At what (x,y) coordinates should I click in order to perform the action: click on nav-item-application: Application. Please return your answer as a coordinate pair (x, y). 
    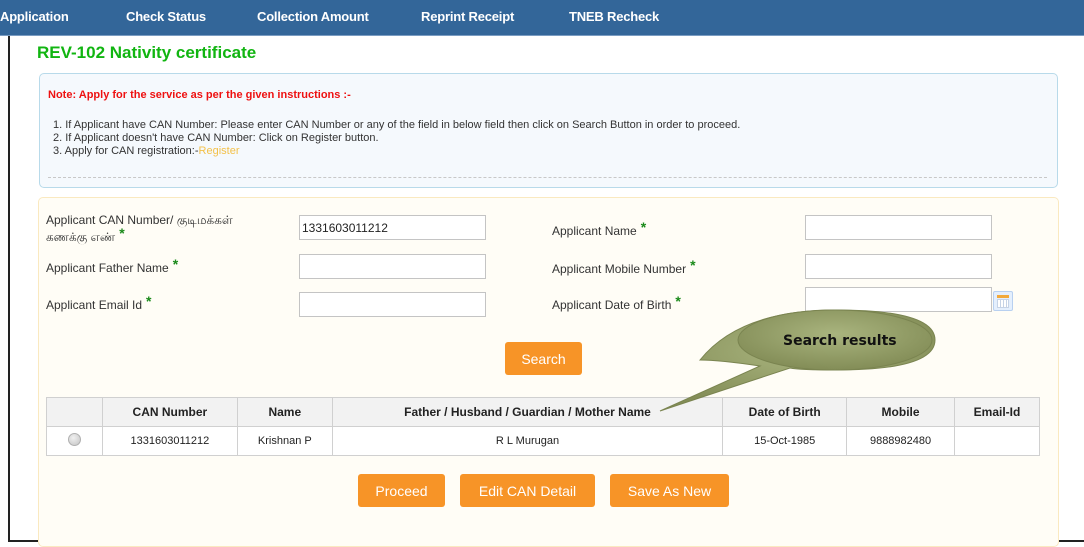
    Looking at the image, I should click on (34, 16).